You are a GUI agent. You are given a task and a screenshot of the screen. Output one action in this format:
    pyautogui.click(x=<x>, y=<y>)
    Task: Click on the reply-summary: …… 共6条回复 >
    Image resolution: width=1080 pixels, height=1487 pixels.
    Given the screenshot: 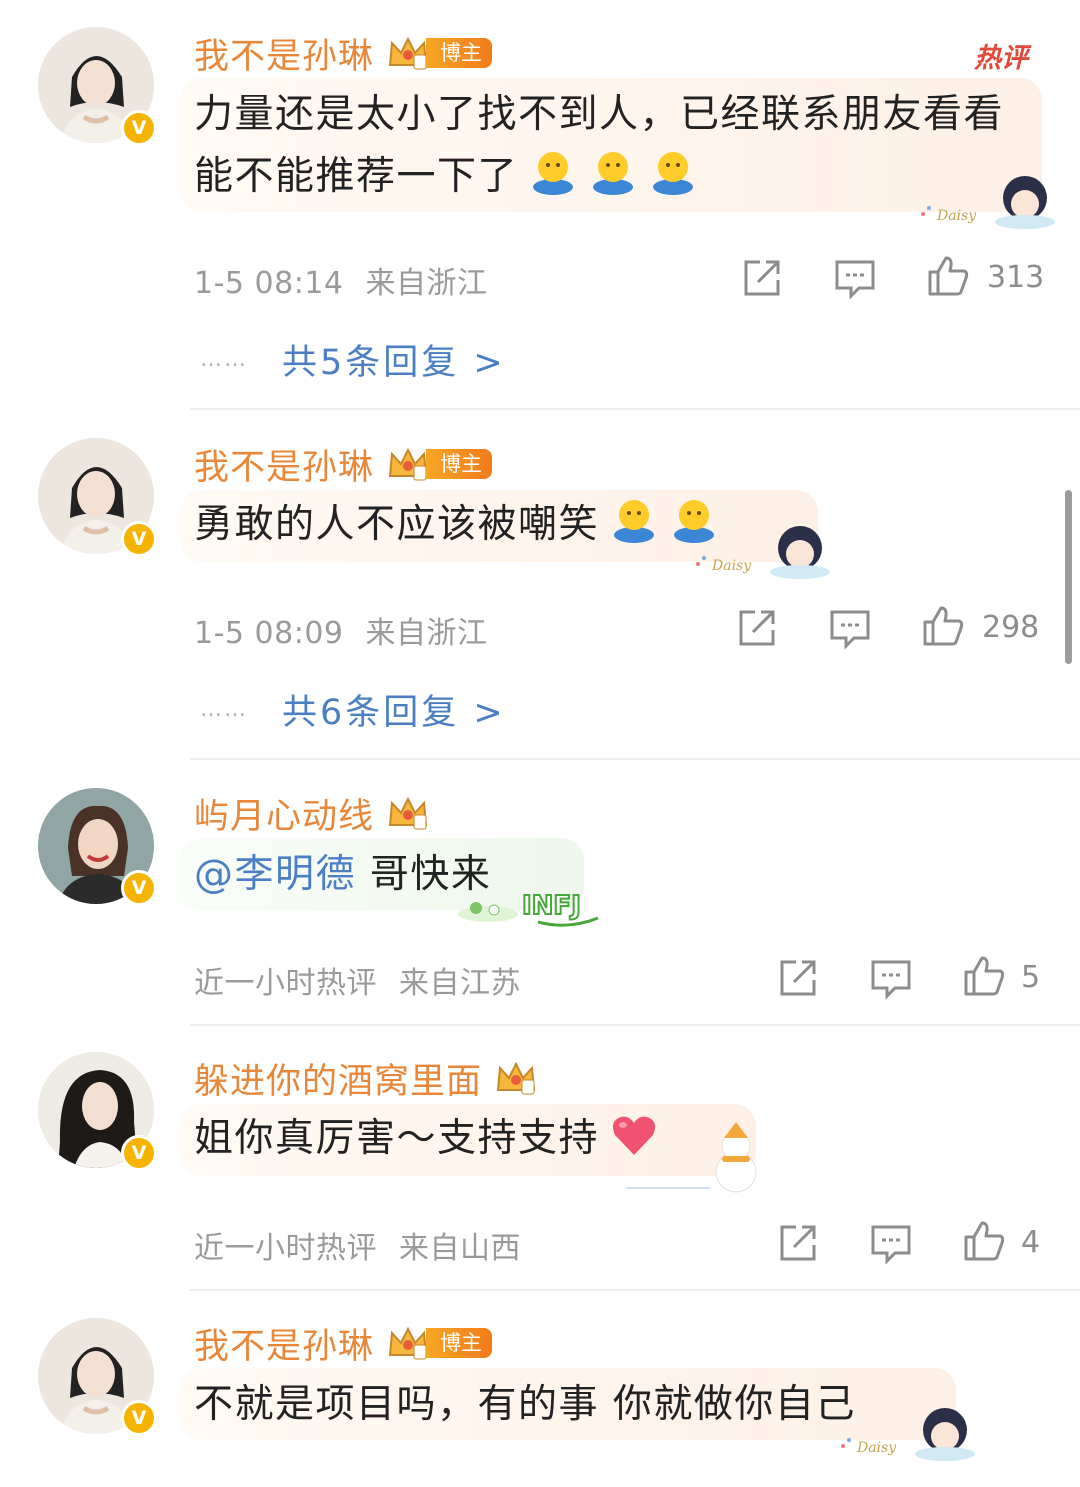 What is the action you would take?
    pyautogui.click(x=353, y=709)
    